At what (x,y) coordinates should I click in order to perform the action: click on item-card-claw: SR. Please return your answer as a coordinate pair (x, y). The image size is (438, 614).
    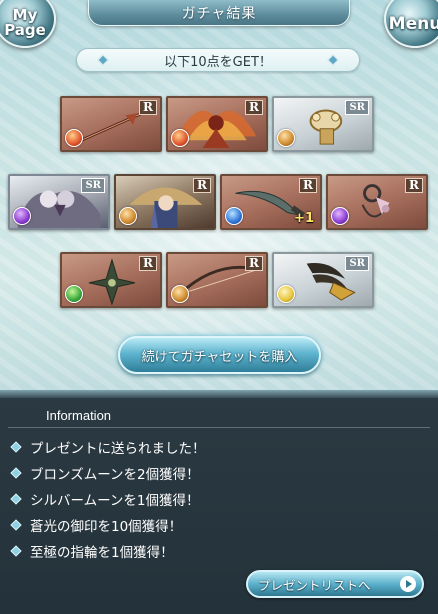
    Looking at the image, I should click on (323, 280).